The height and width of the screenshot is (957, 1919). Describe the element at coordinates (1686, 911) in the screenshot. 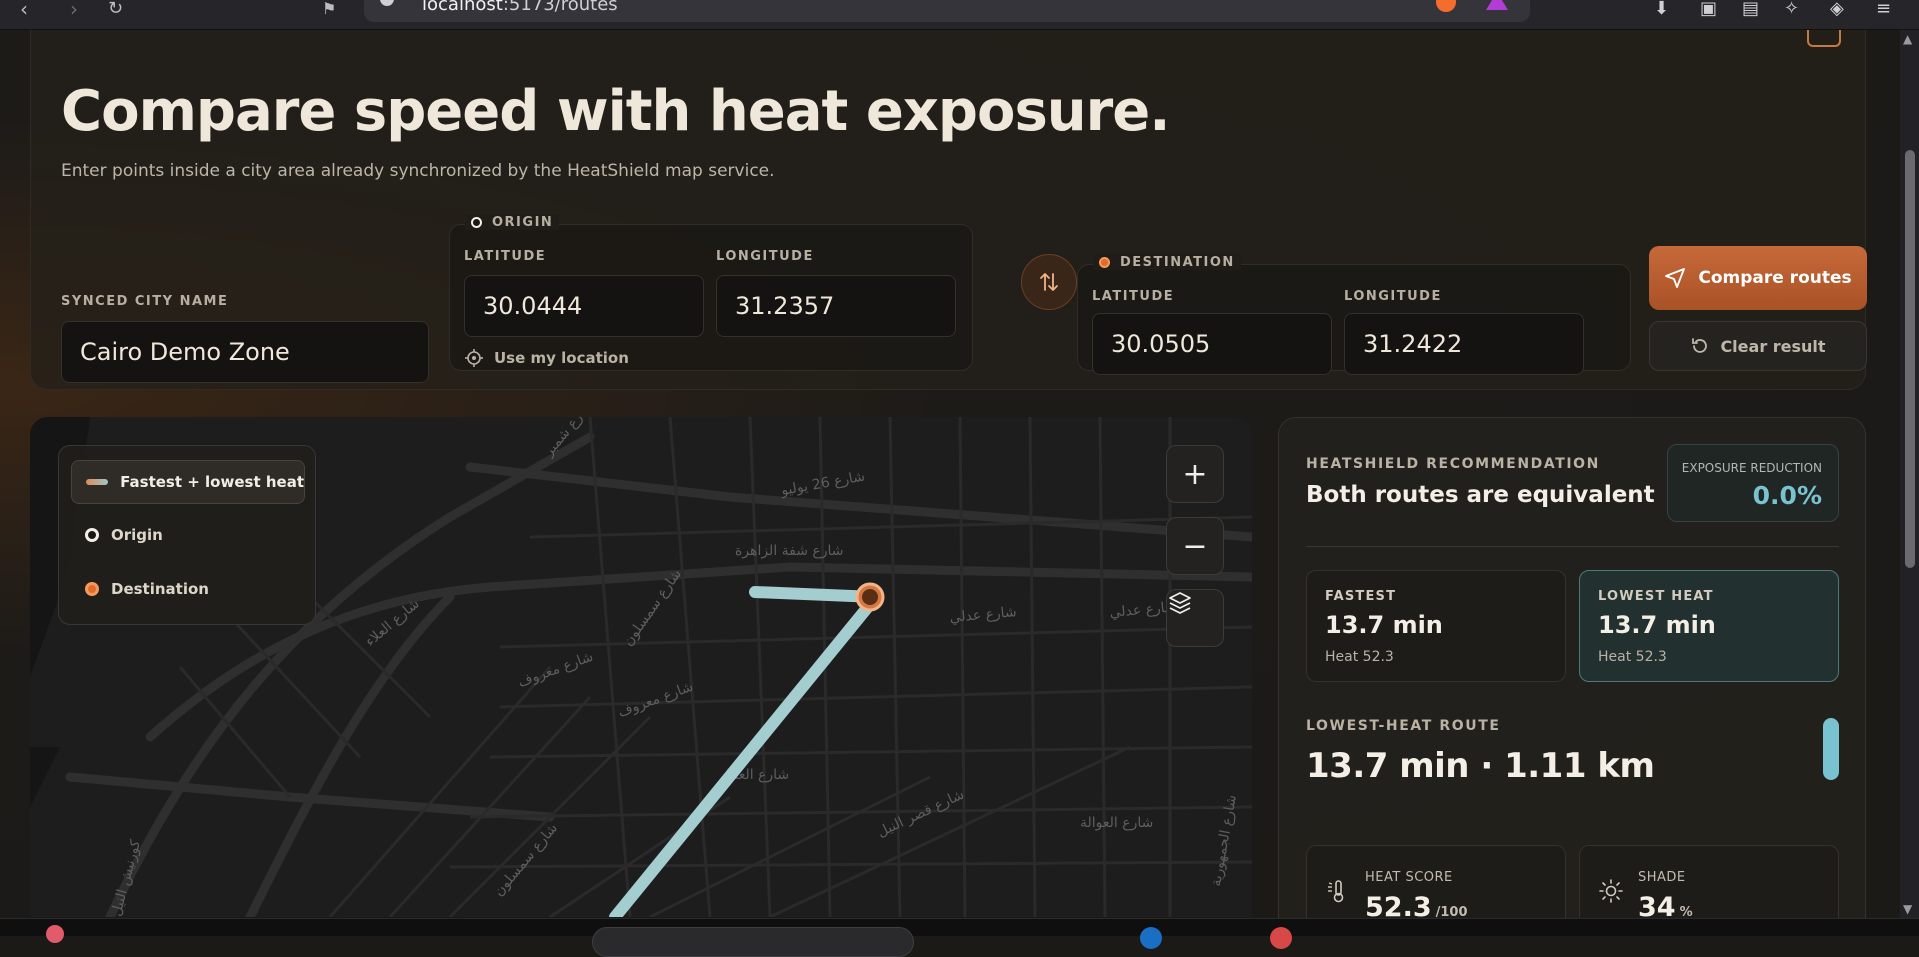

I see `shade-unit: %` at that location.